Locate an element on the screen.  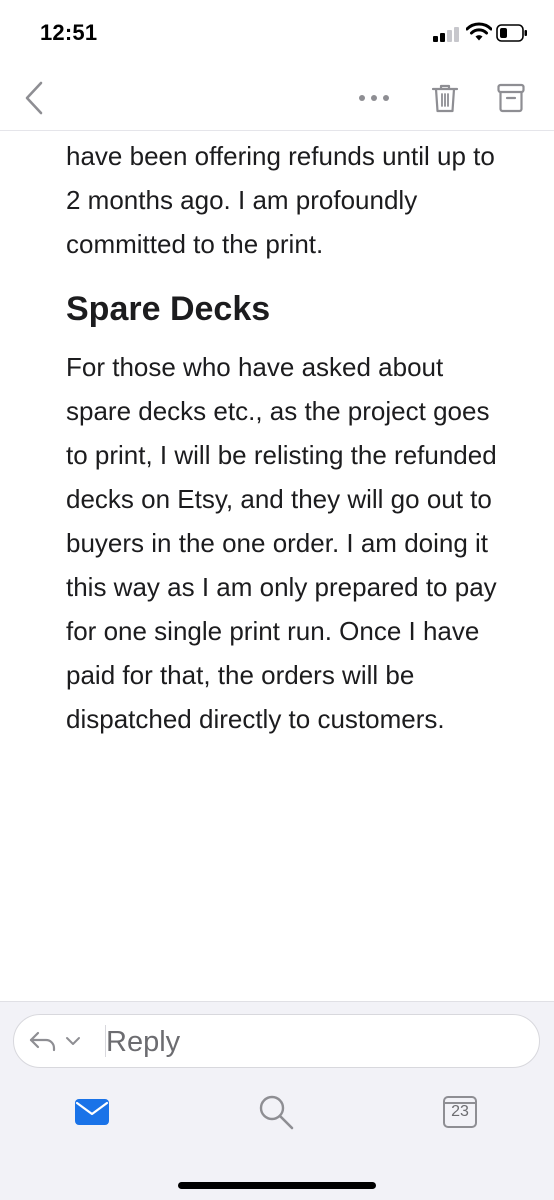
archive-icon is located at coordinates (511, 98).